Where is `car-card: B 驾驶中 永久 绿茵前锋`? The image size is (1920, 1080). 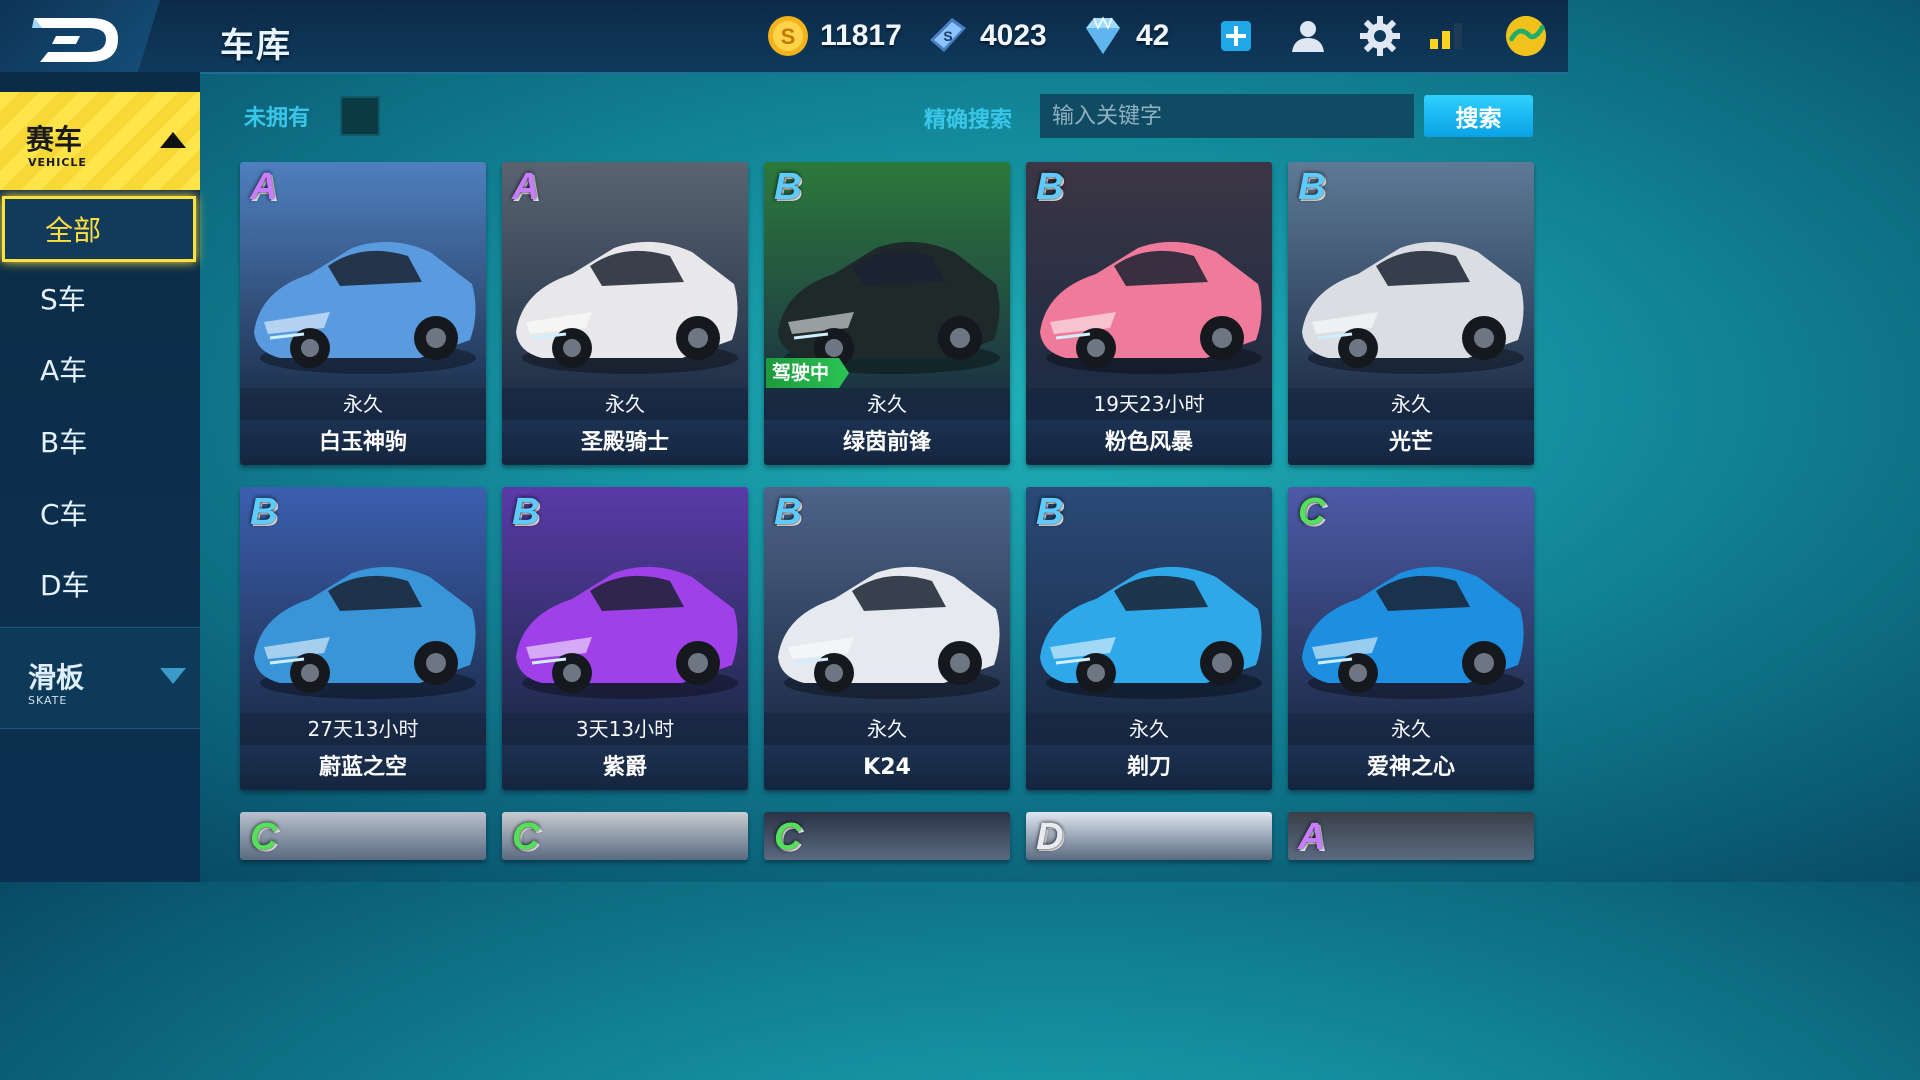 car-card: B 驾驶中 永久 绿茵前锋 is located at coordinates (887, 313).